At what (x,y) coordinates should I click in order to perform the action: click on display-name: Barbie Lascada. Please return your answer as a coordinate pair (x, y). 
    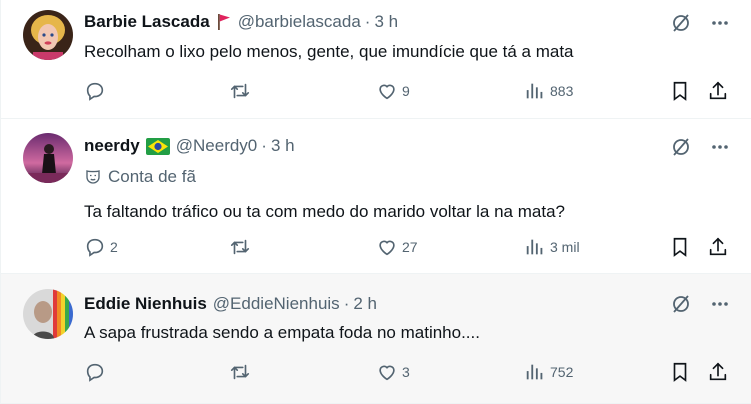
    Looking at the image, I should click on (147, 22).